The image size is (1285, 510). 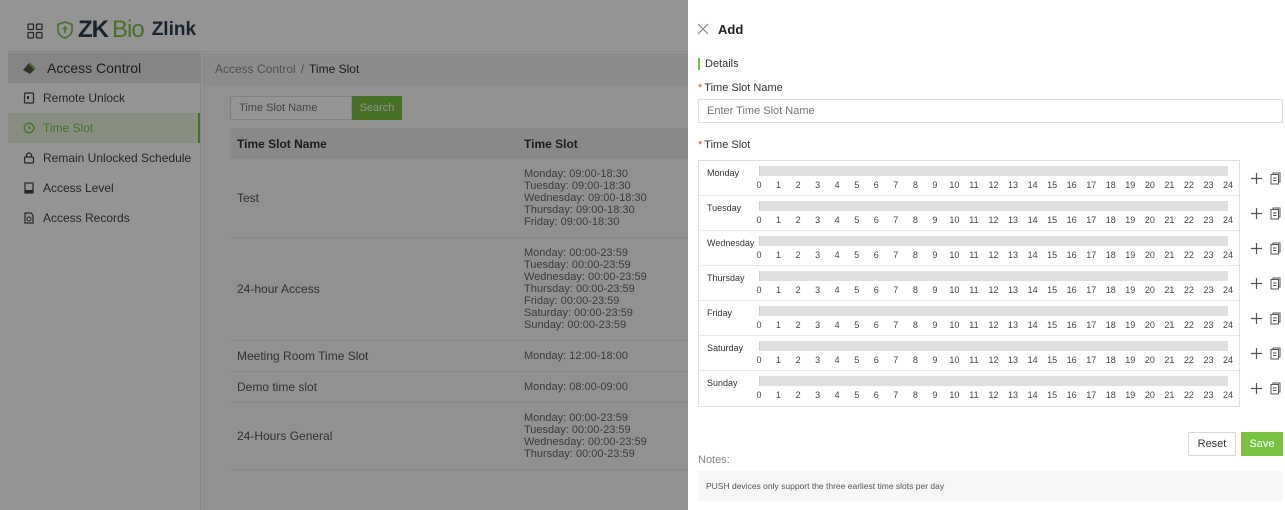 What do you see at coordinates (915, 255) in the screenshot?
I see `hour-tick: 8` at bounding box center [915, 255].